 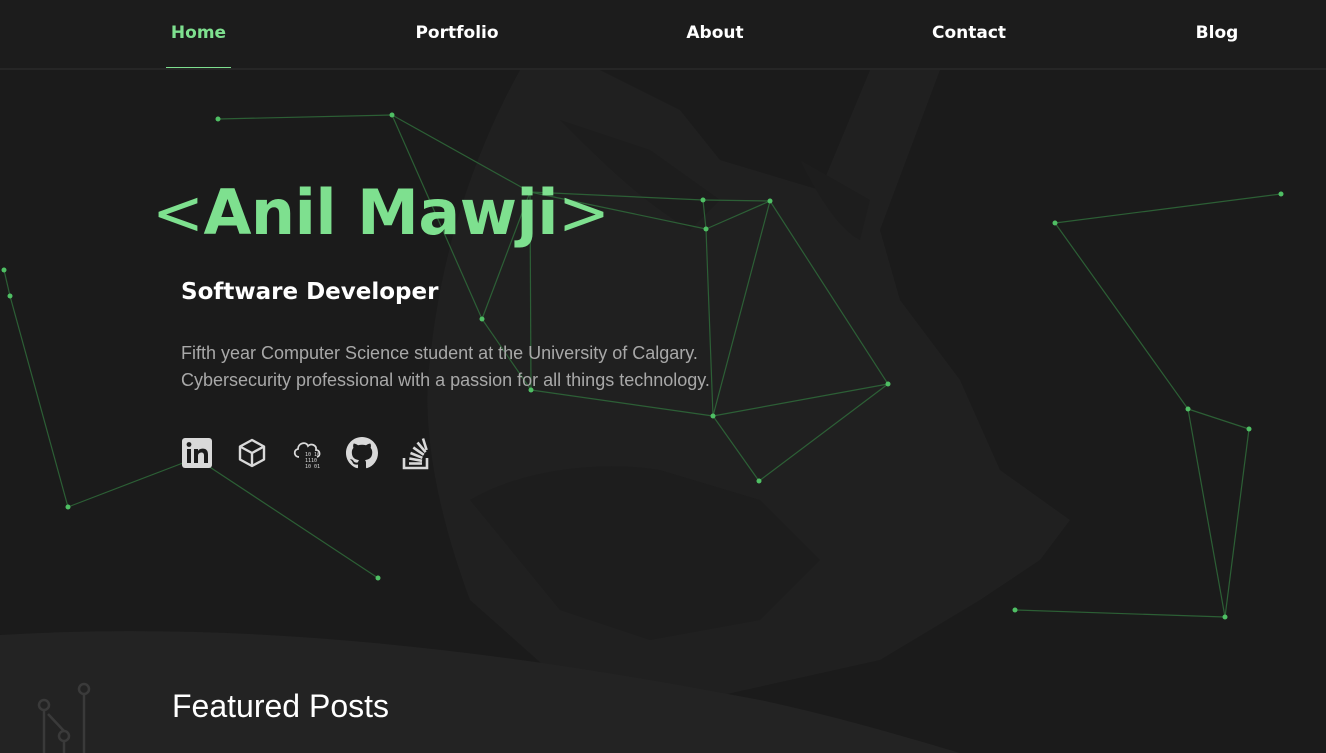 What do you see at coordinates (198, 34) in the screenshot?
I see `nav-home: Home` at bounding box center [198, 34].